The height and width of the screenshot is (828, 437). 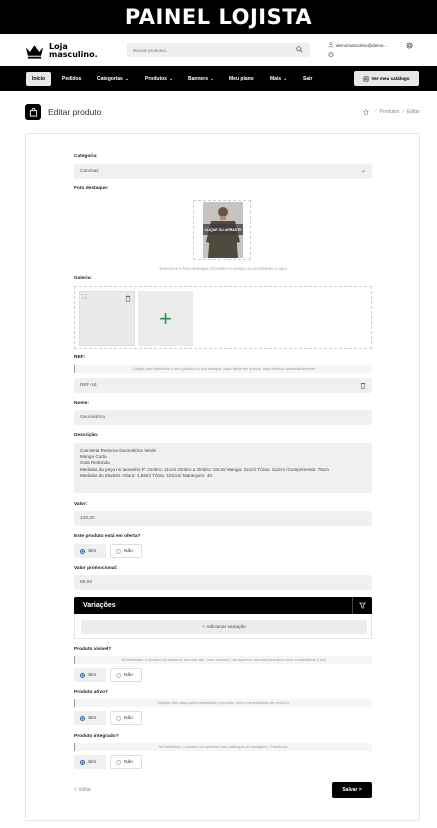 What do you see at coordinates (34, 52) in the screenshot?
I see `crown-icon` at bounding box center [34, 52].